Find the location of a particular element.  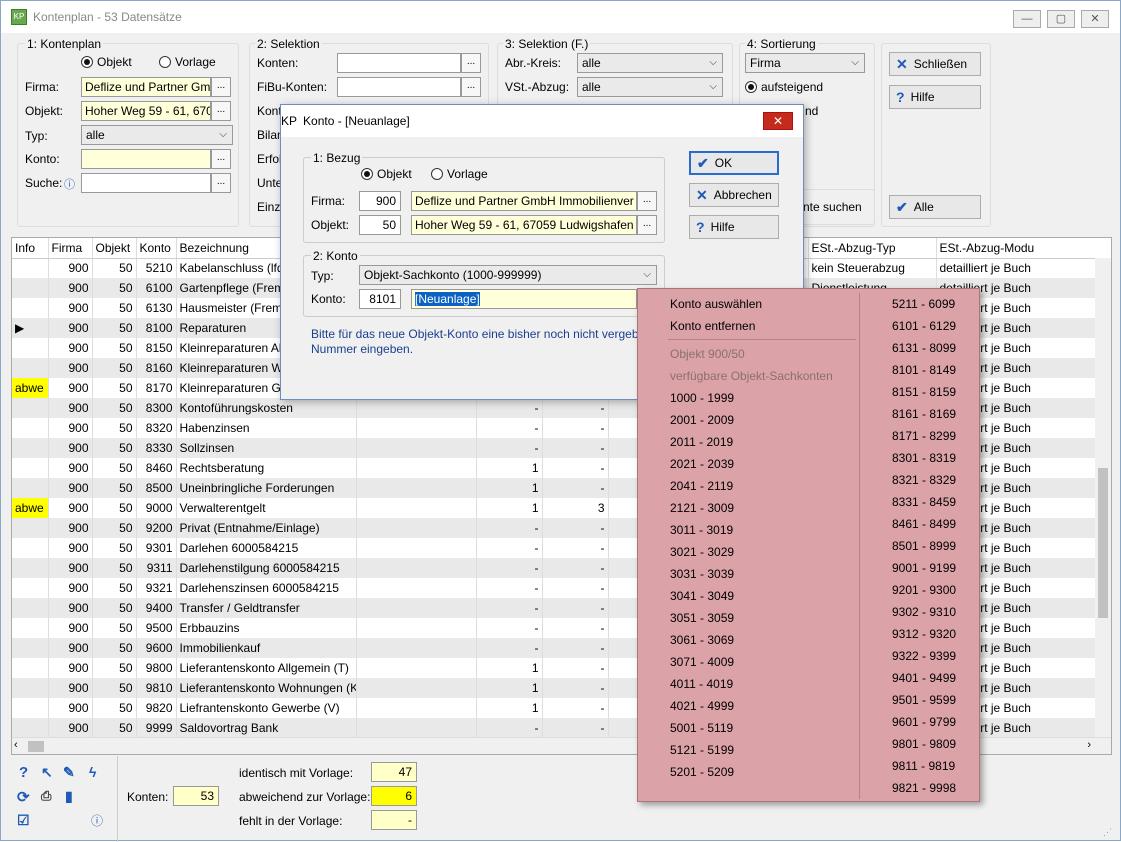

minimize-button: — is located at coordinates (1027, 19).